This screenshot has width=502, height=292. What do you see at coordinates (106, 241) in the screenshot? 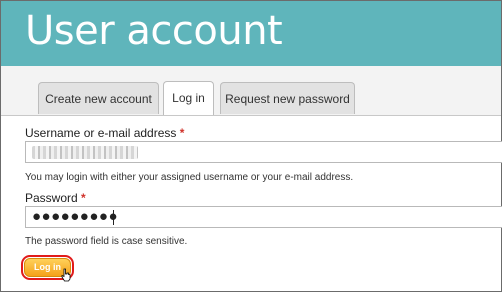
I see `password-description: The password field is case sensitive.` at bounding box center [106, 241].